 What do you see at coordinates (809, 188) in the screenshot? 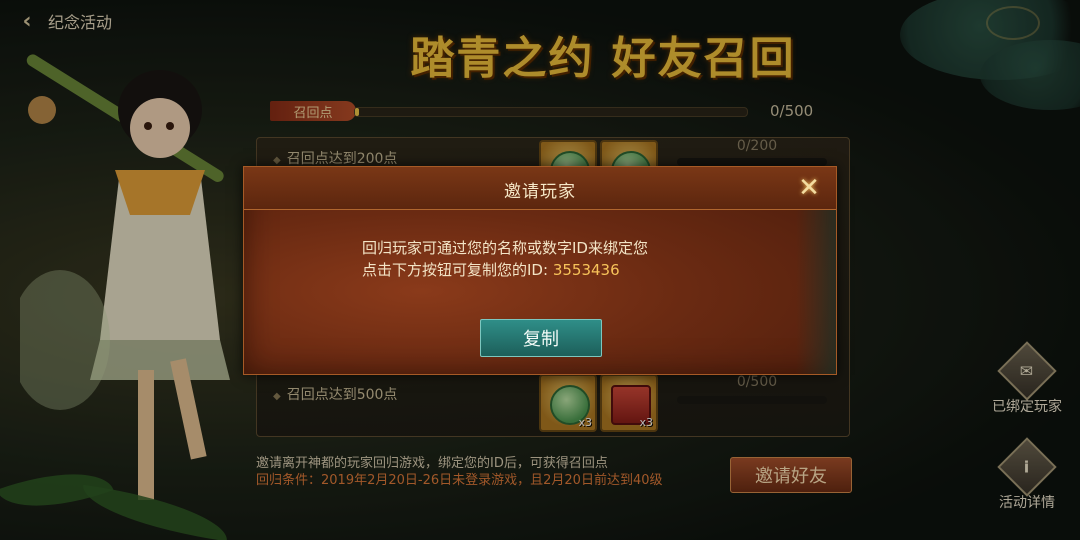
I see `close-icon: ✕` at bounding box center [809, 188].